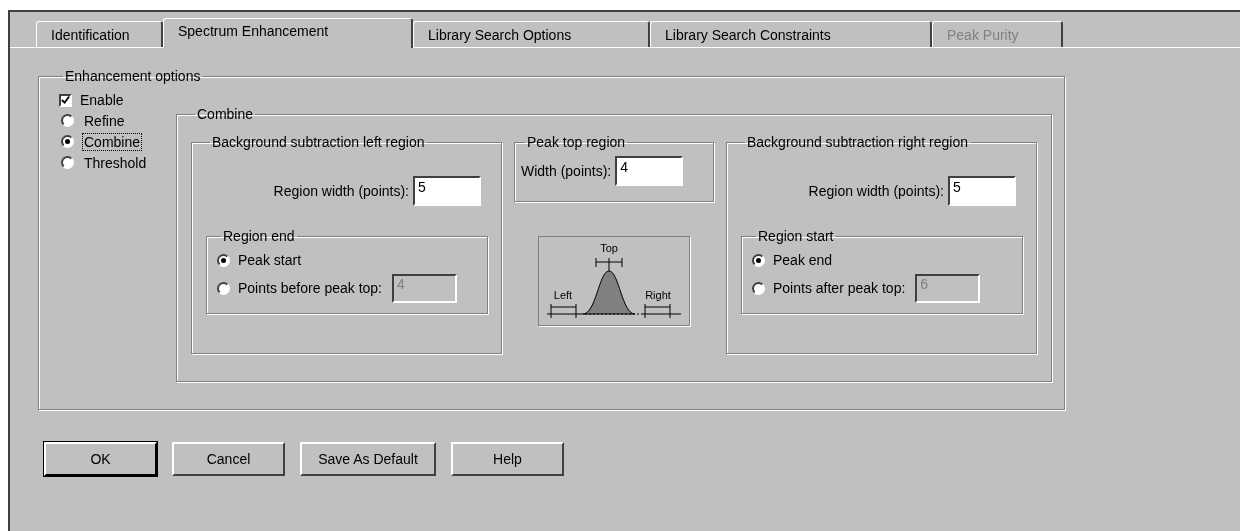 The height and width of the screenshot is (531, 1240). I want to click on dialog-button: Save As Default, so click(368, 459).